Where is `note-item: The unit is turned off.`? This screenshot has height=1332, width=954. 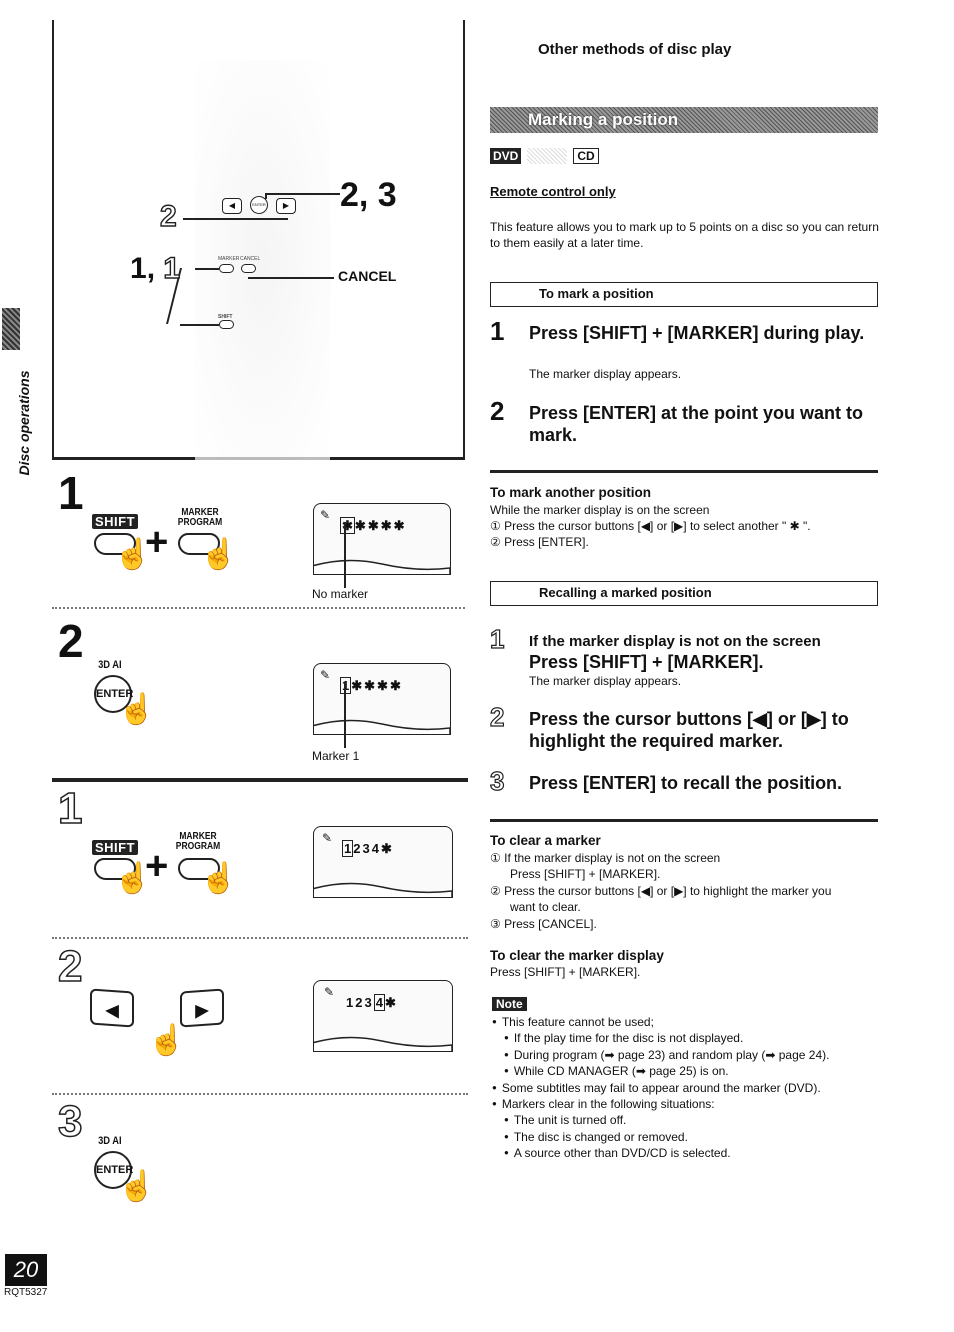 note-item: The unit is turned off. is located at coordinates (692, 1120).